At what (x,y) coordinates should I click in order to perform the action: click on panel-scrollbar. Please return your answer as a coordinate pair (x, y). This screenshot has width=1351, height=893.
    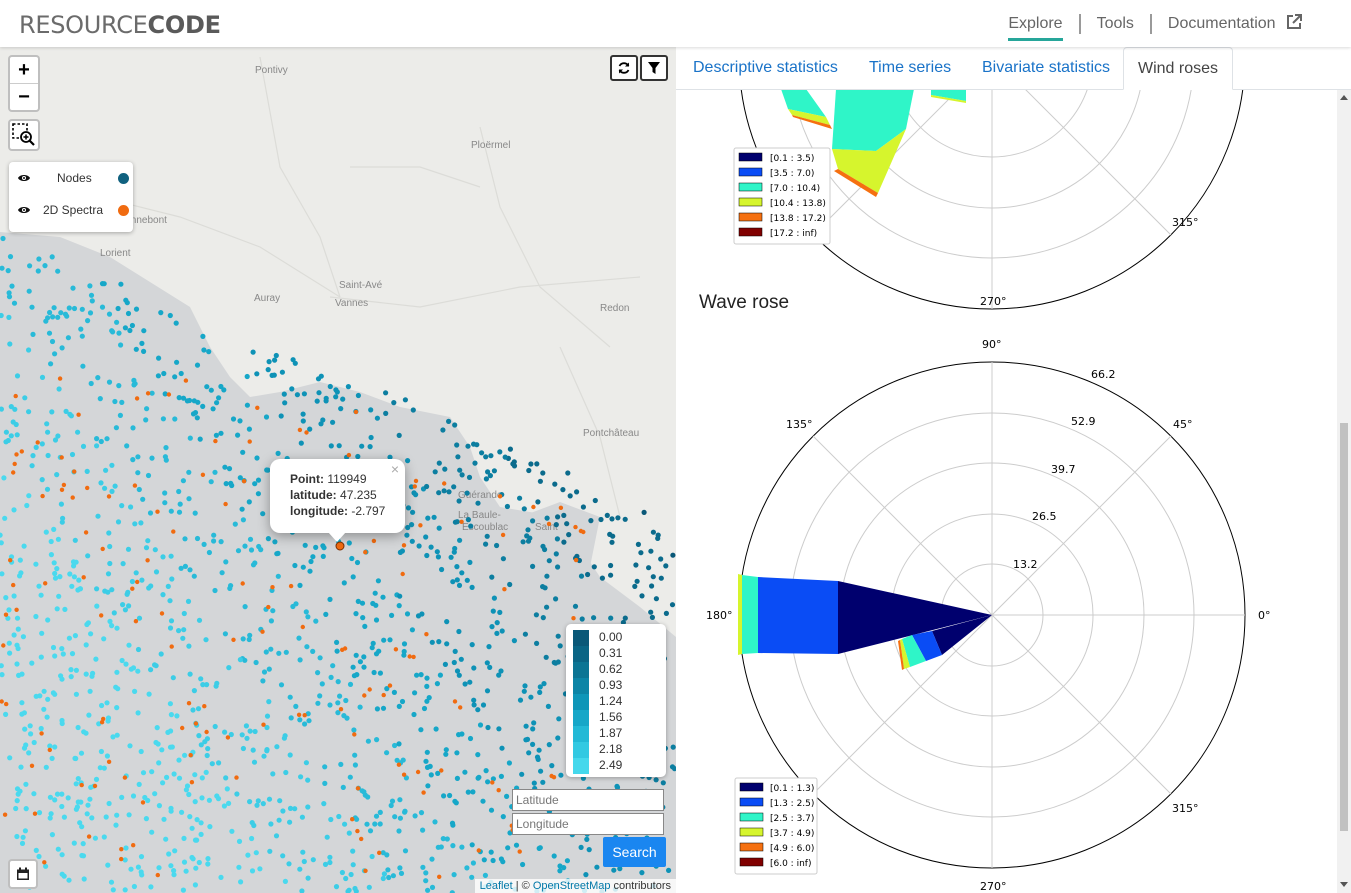
    Looking at the image, I should click on (1344, 491).